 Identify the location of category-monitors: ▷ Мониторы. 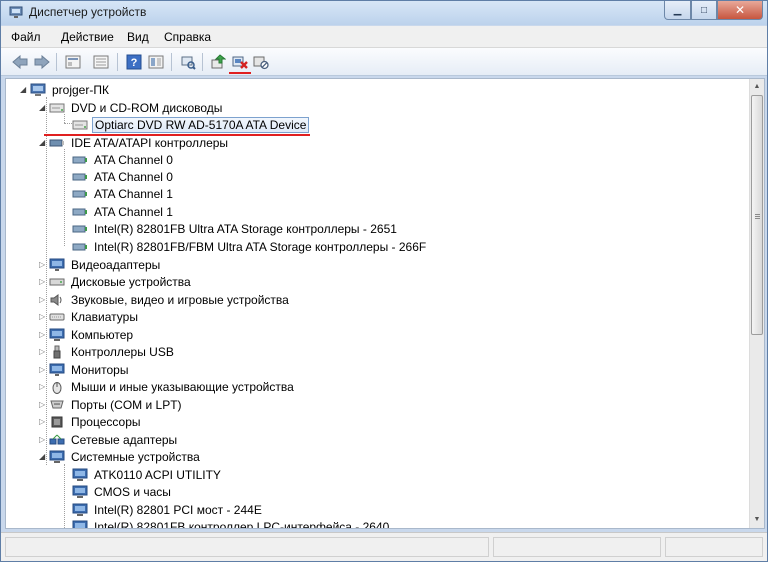
(84, 369).